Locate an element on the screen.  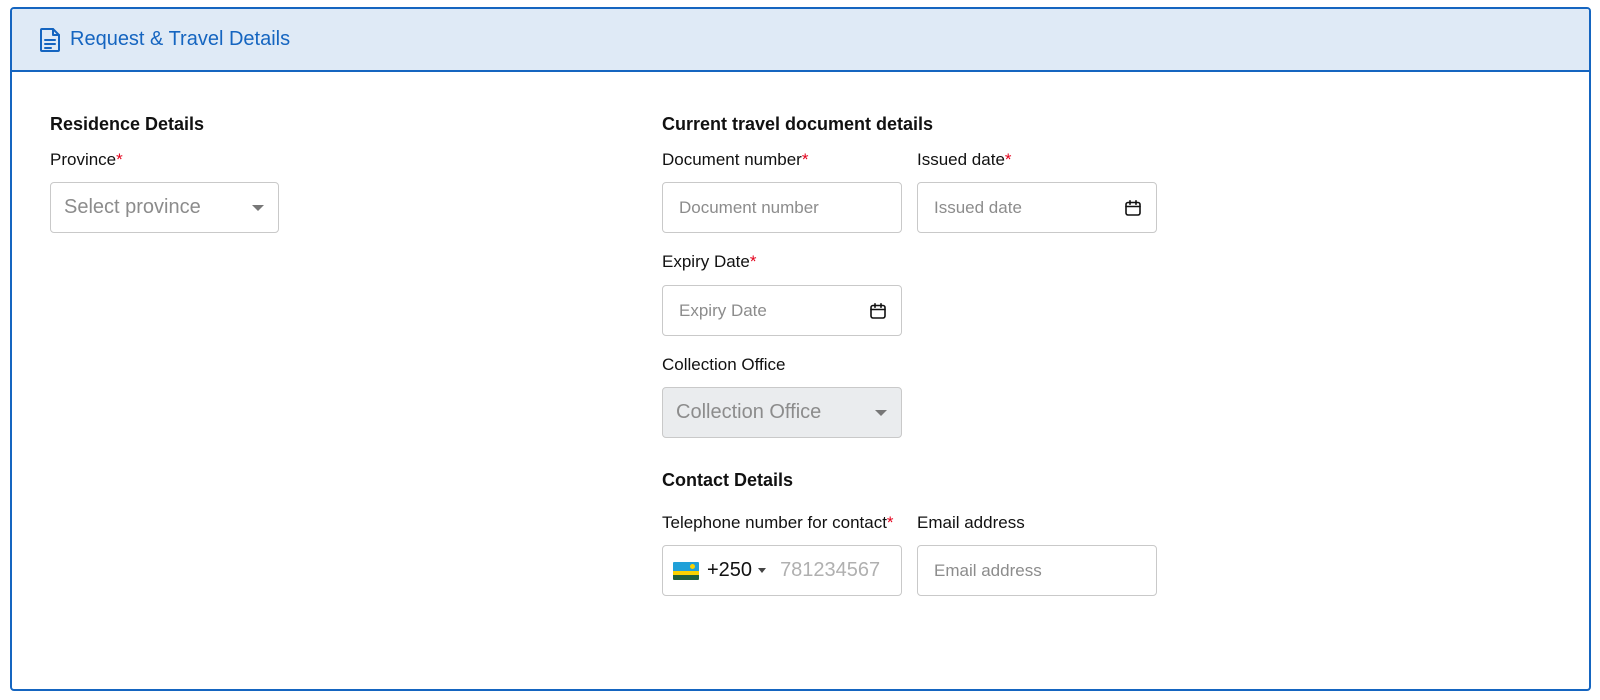
province-select: Select province is located at coordinates (164, 207).